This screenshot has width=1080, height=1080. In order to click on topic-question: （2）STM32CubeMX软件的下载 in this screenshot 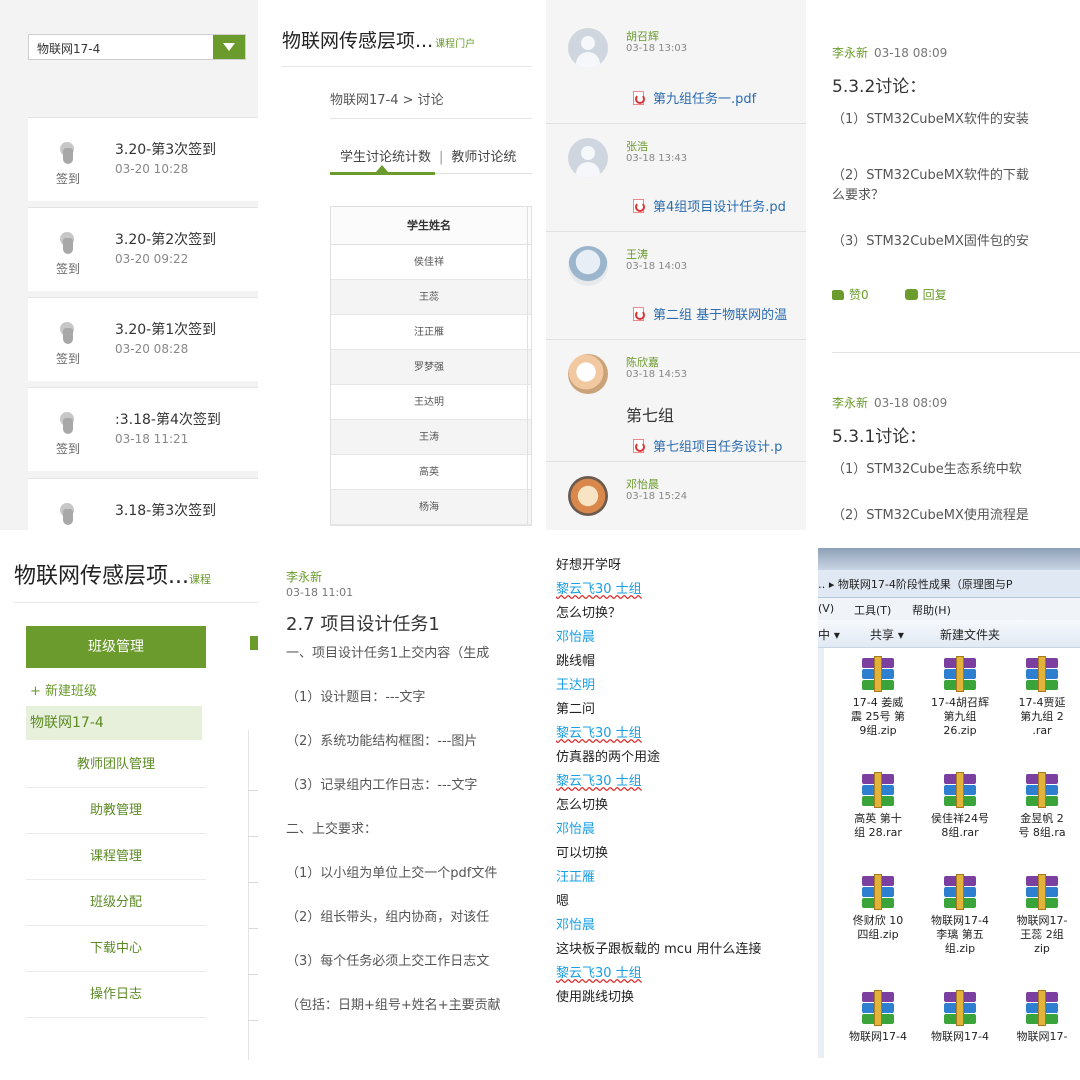, I will do `click(930, 175)`.